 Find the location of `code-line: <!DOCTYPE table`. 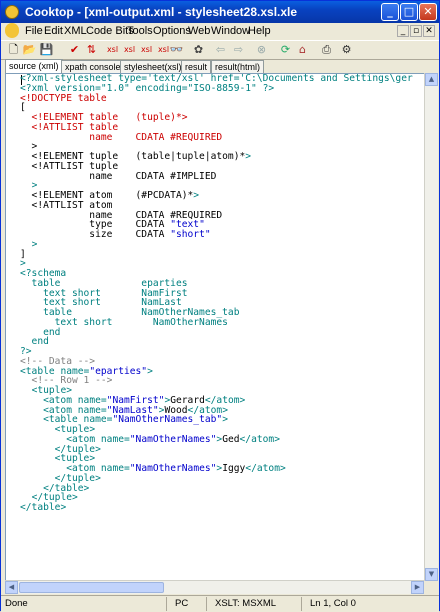

code-line: <!DOCTYPE table is located at coordinates (63, 98).